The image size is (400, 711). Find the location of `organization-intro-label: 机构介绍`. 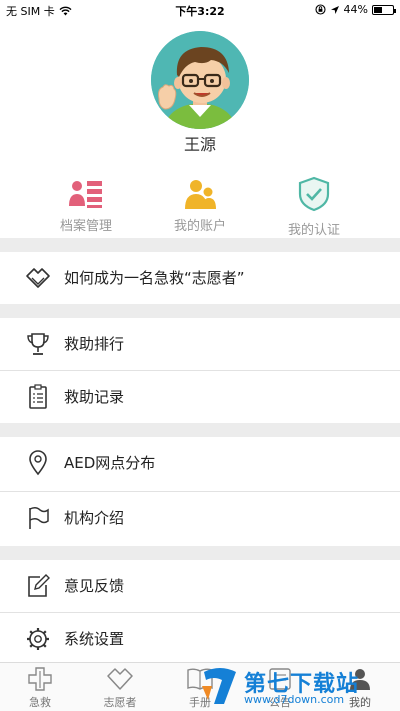

organization-intro-label: 机构介绍 is located at coordinates (94, 518).